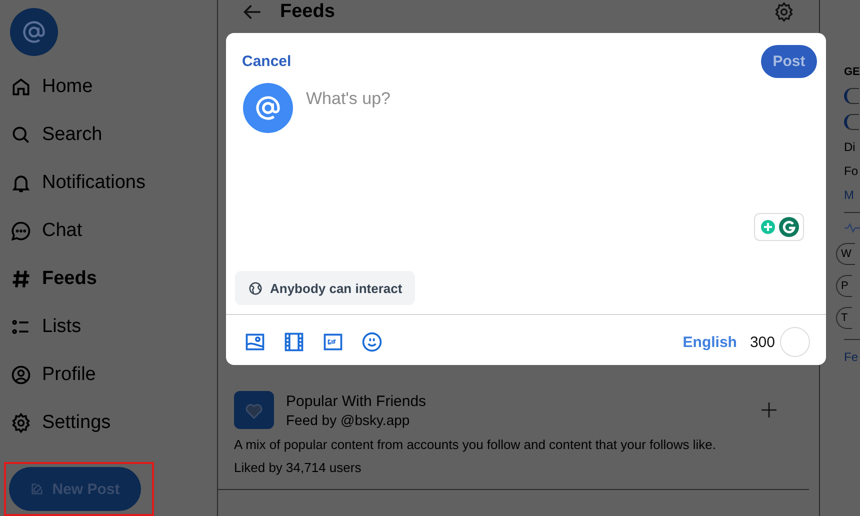  Describe the element at coordinates (795, 342) in the screenshot. I see `character-ring-icon` at that location.